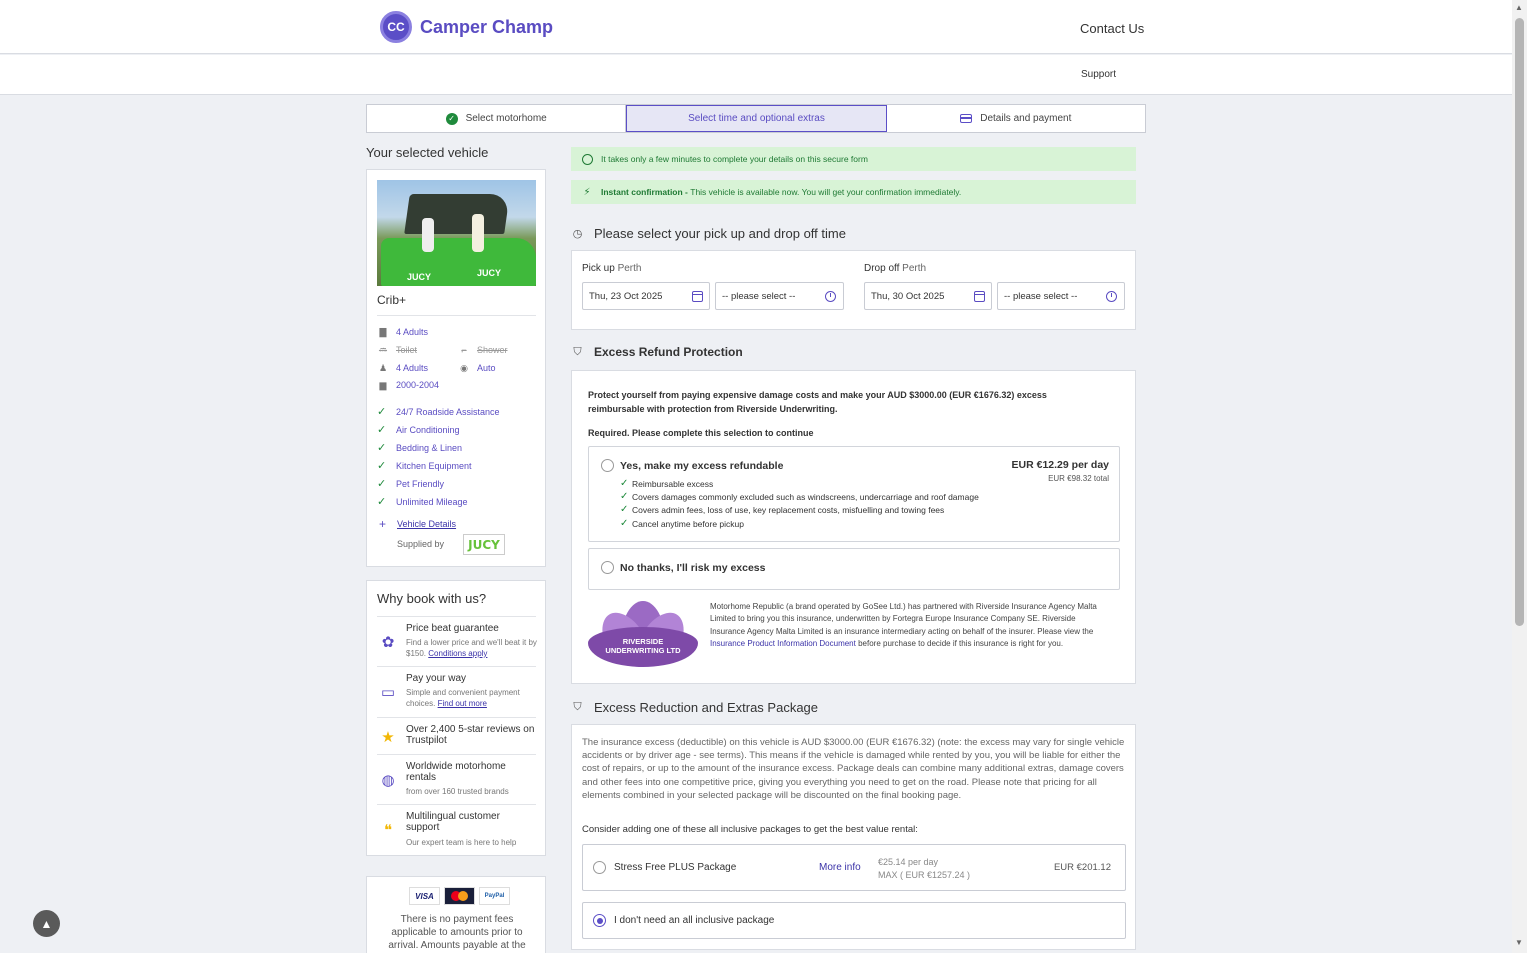  What do you see at coordinates (1026, 118) in the screenshot?
I see `step-label: Details and payment` at bounding box center [1026, 118].